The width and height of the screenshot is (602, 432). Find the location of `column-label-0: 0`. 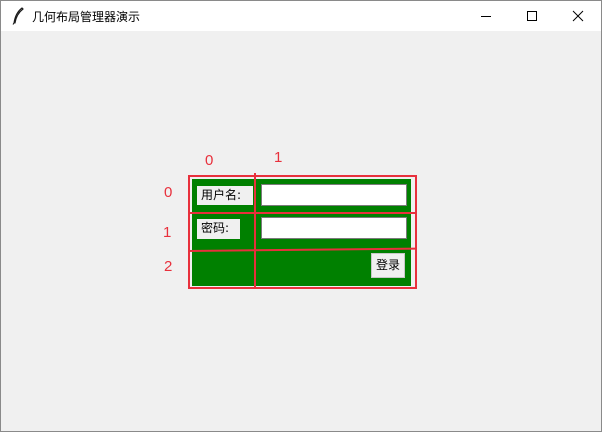

column-label-0: 0 is located at coordinates (209, 160).